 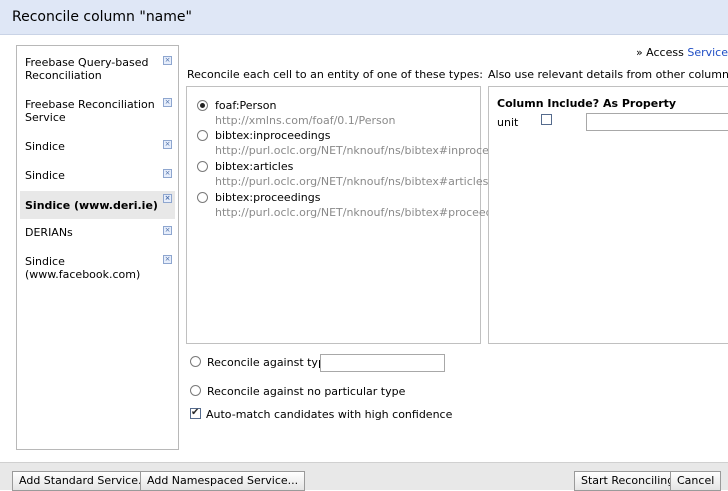 What do you see at coordinates (102, 17) in the screenshot?
I see `dialog-title: Reconcile column "name"` at bounding box center [102, 17].